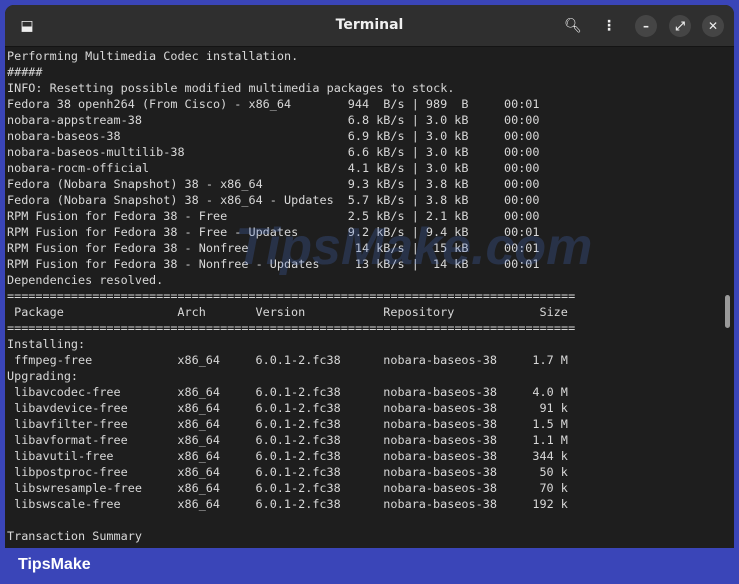  What do you see at coordinates (376, 168) in the screenshot?
I see `download-speed: 4.1 kB/s` at bounding box center [376, 168].